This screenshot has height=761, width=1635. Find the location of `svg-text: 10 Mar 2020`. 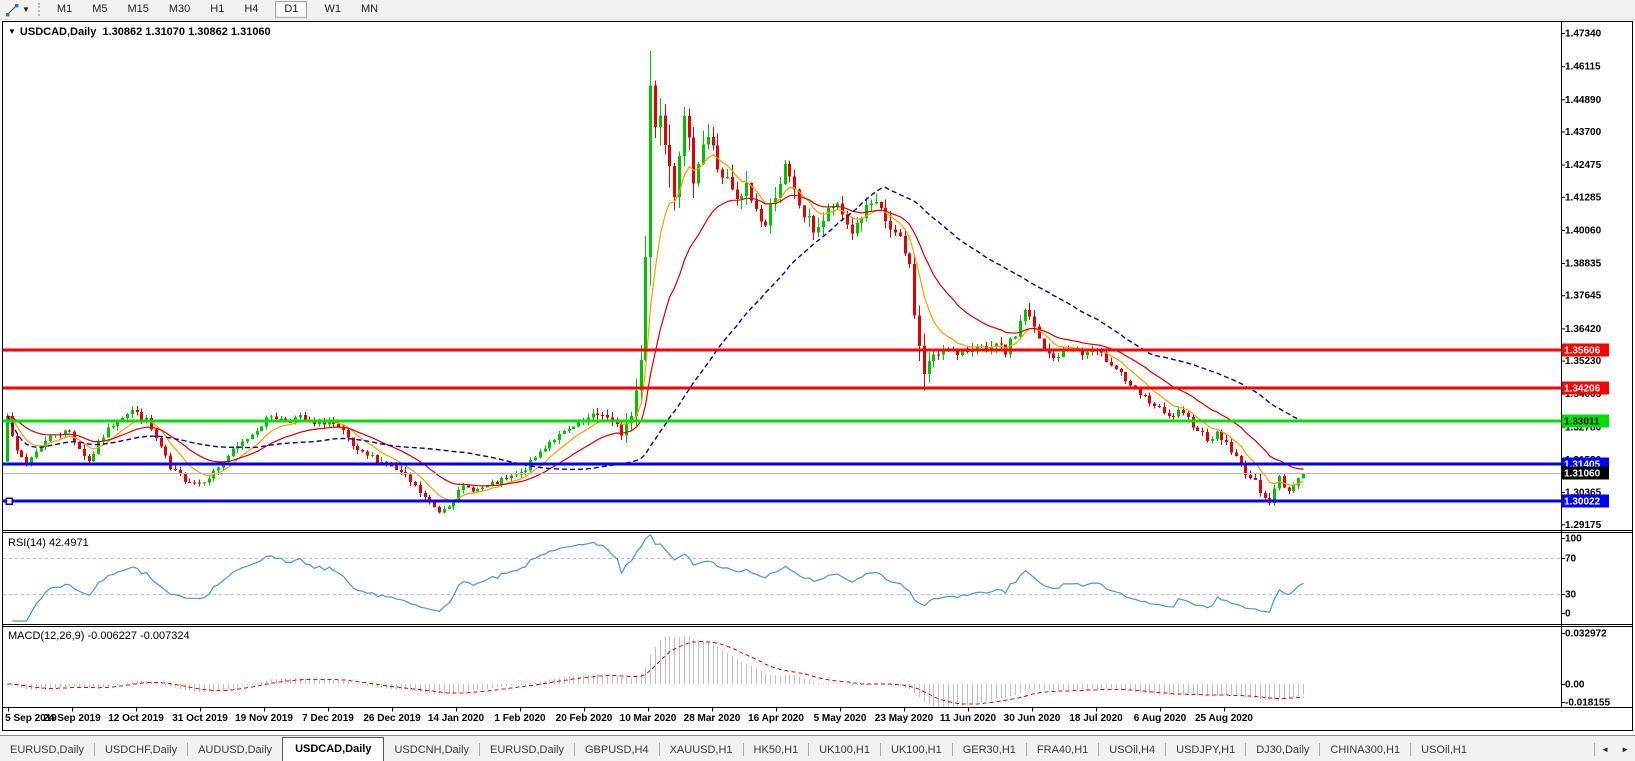

svg-text: 10 Mar 2020 is located at coordinates (648, 718).